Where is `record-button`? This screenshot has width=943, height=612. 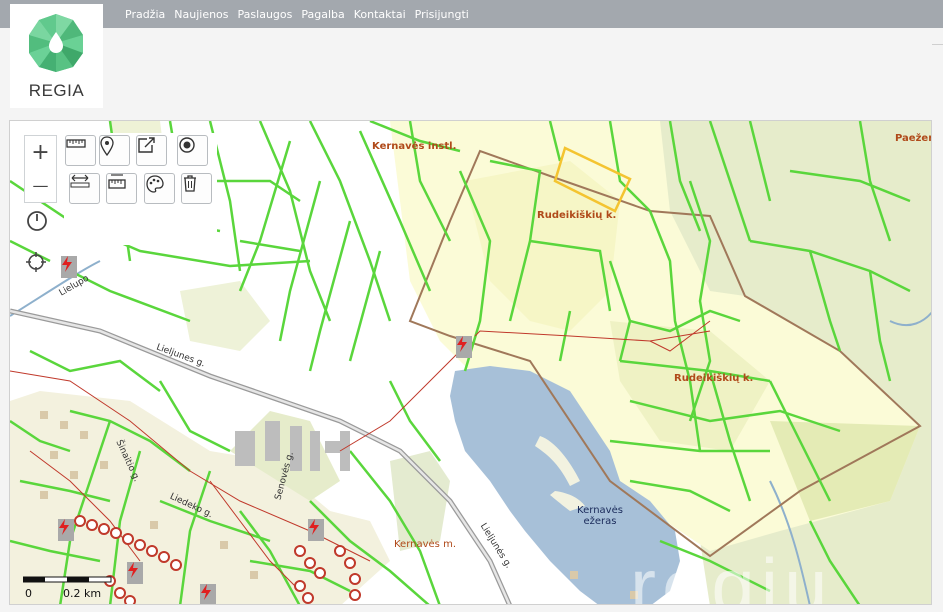 record-button is located at coordinates (192, 150).